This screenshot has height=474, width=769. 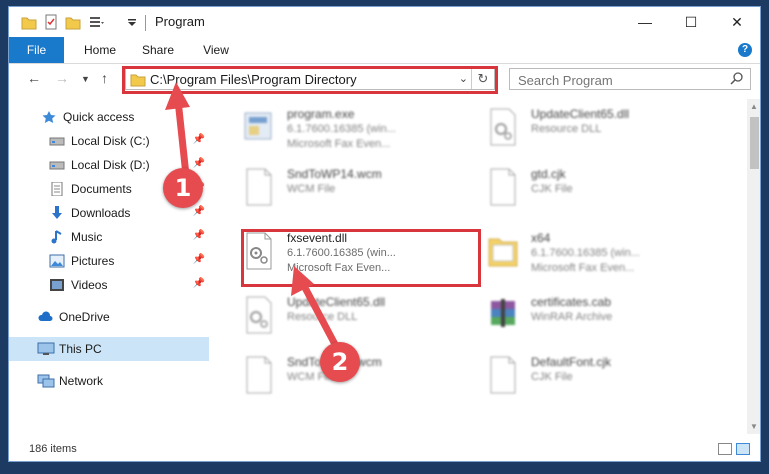 What do you see at coordinates (361, 258) in the screenshot?
I see `file-highlight-box` at bounding box center [361, 258].